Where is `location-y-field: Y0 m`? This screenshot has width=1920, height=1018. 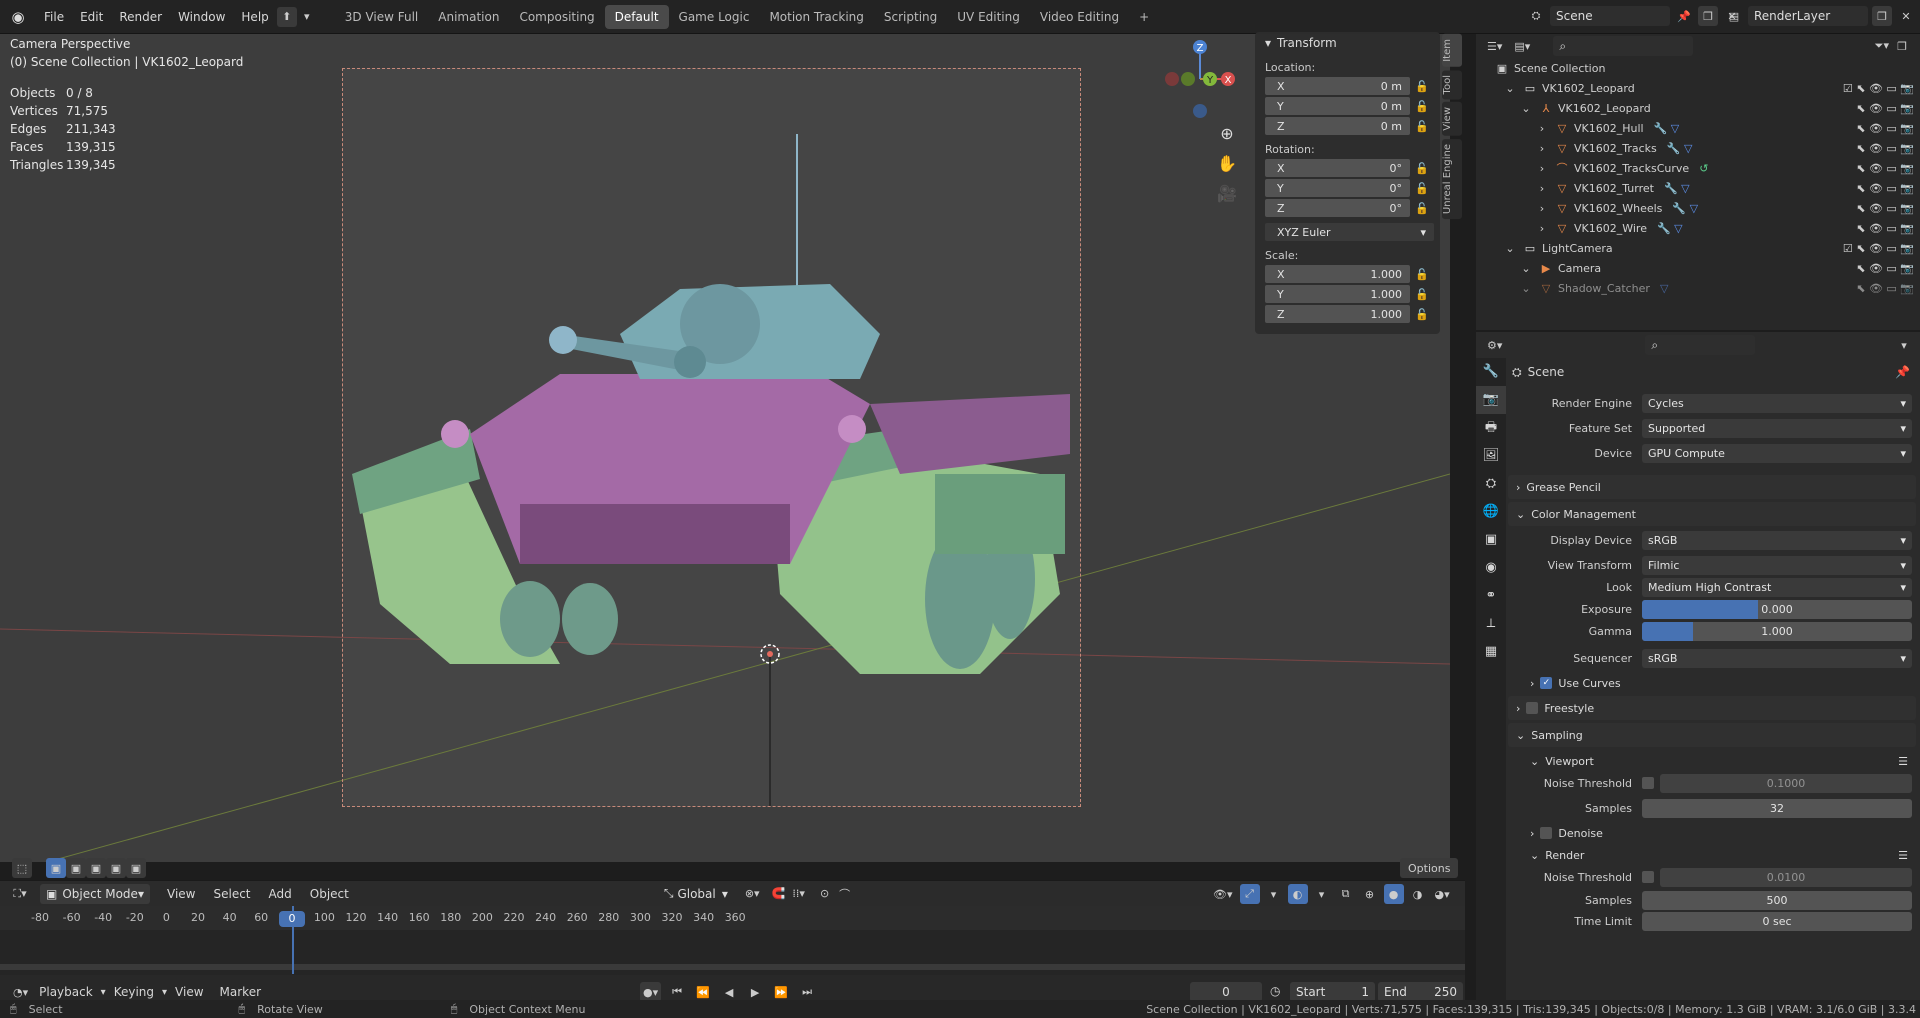
location-y-field: Y0 m is located at coordinates (1337, 106).